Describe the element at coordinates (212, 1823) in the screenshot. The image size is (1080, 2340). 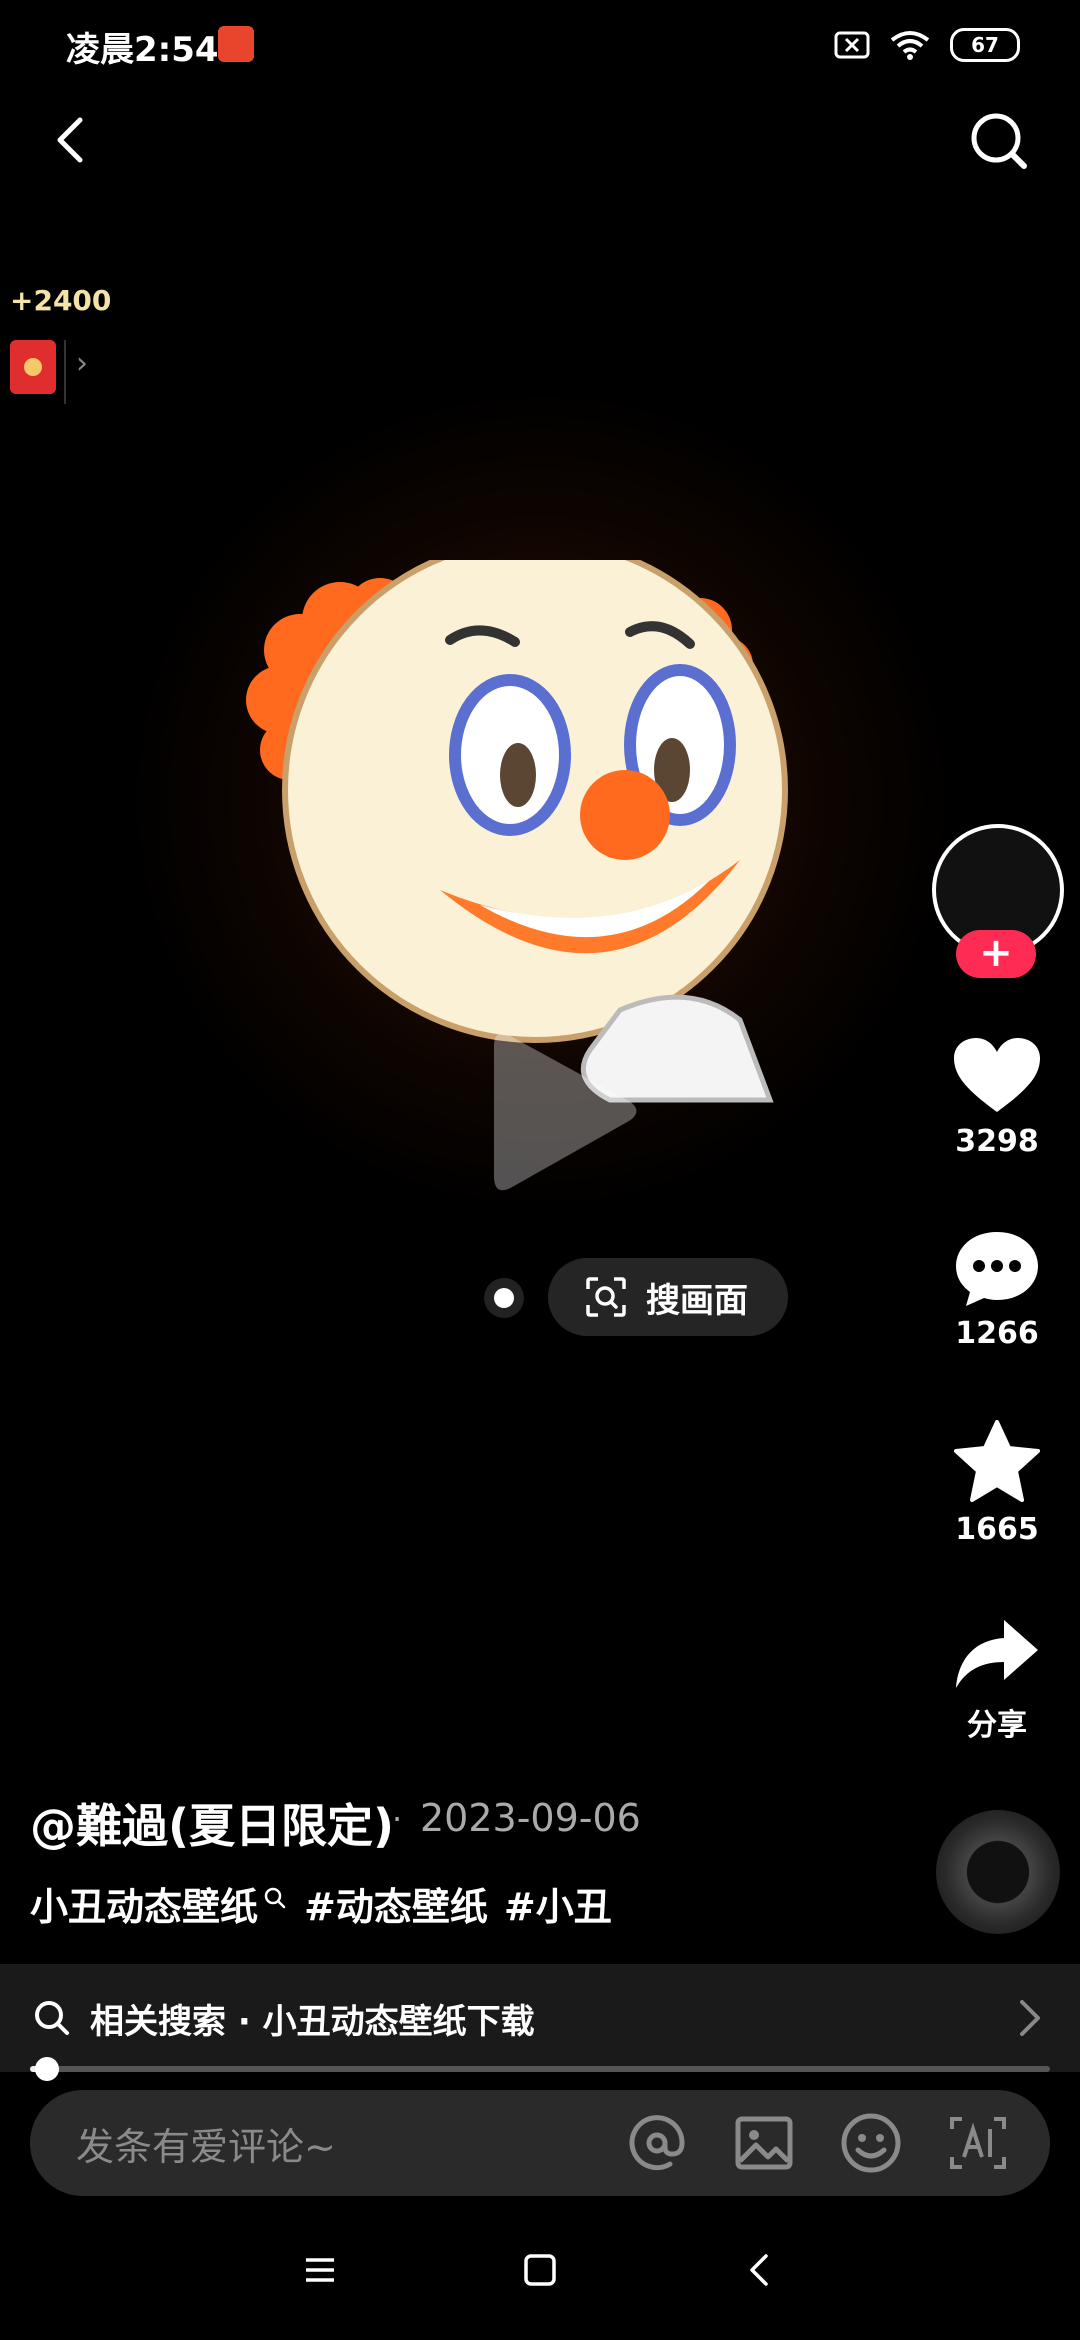
I see `author-name: @難過(夏日限定)` at that location.